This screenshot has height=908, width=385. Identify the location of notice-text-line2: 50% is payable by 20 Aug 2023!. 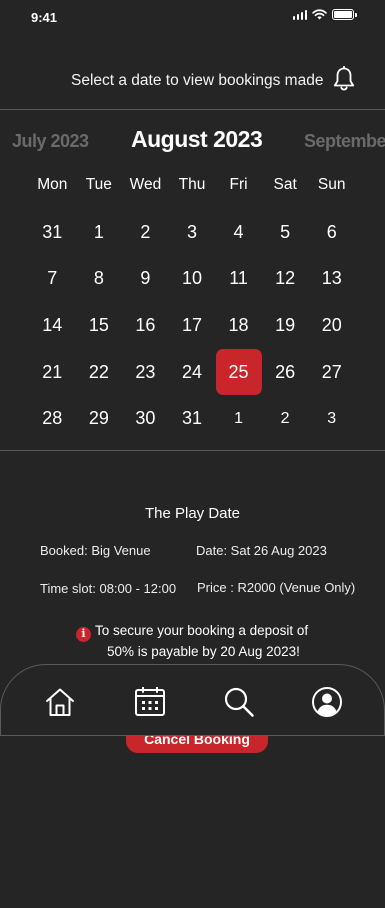
(203, 651).